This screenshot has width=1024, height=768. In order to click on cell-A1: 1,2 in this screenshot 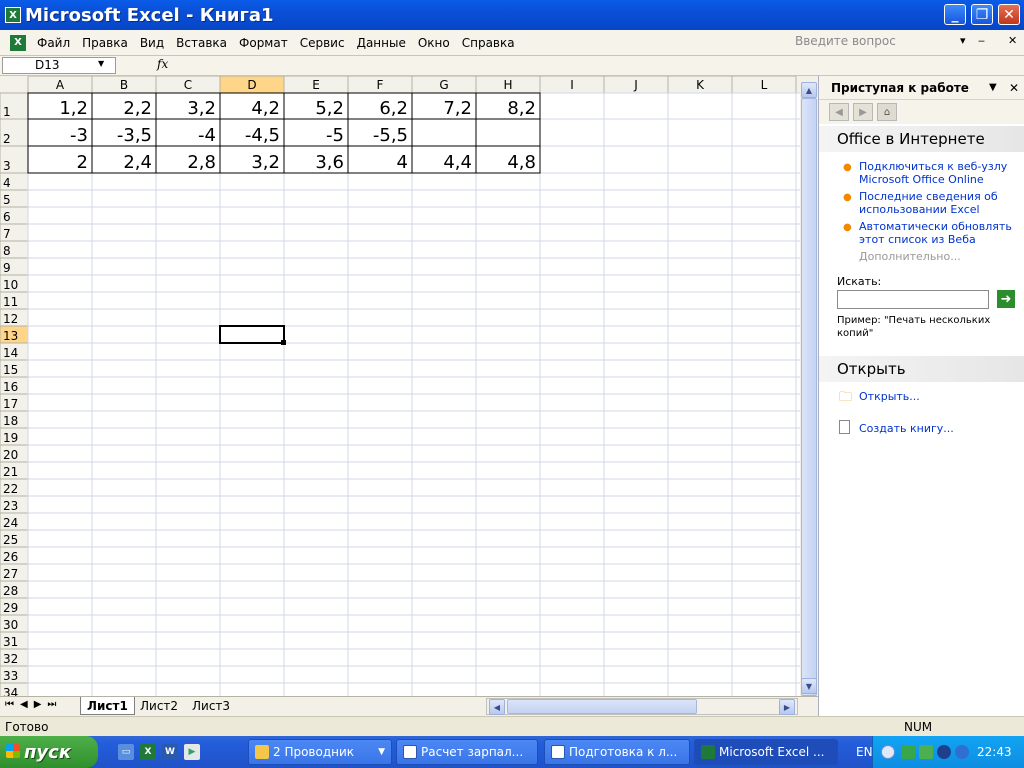, I will do `click(73, 108)`.